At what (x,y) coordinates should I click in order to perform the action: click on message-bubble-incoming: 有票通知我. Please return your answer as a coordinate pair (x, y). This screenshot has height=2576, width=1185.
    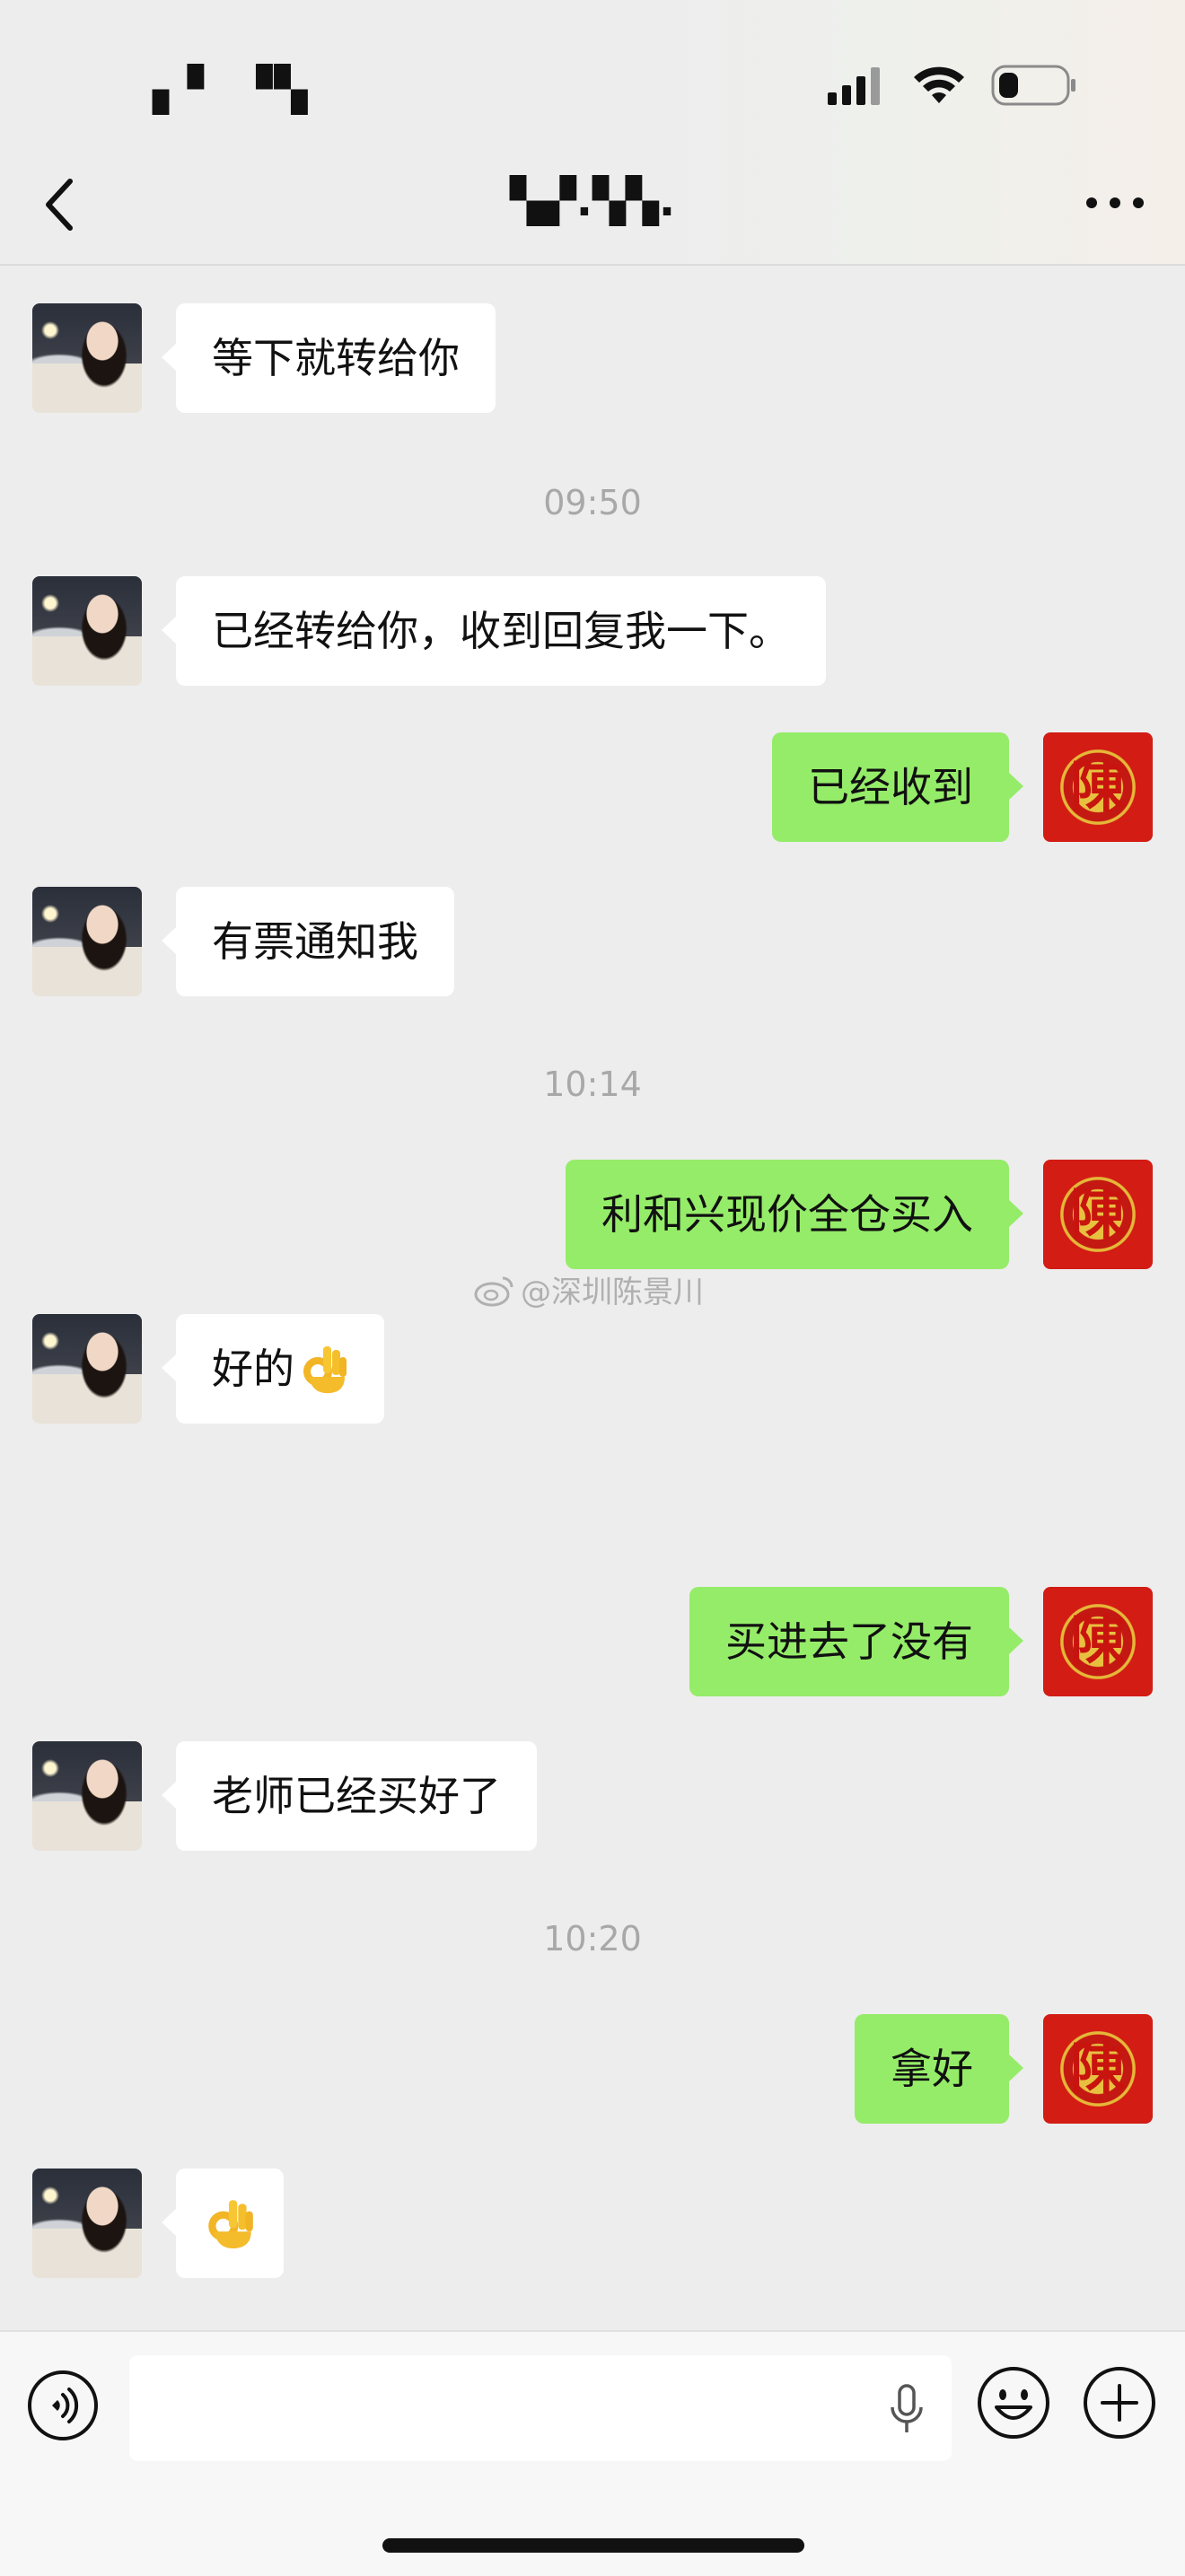
    Looking at the image, I should click on (308, 941).